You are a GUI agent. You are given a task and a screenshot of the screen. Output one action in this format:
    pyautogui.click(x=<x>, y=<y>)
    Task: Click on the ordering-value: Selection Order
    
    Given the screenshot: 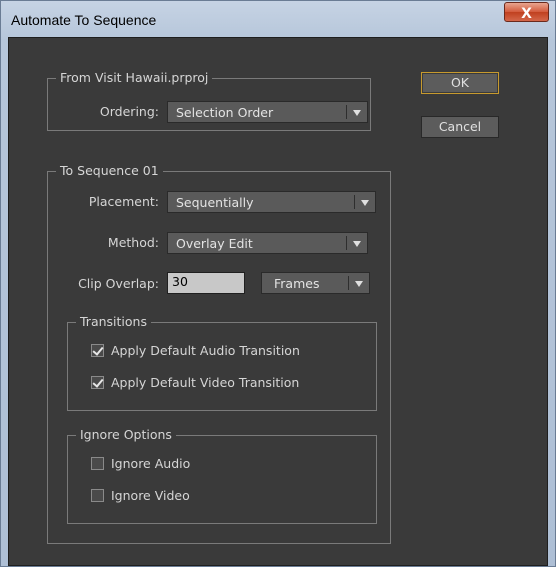 What is the action you would take?
    pyautogui.click(x=225, y=112)
    